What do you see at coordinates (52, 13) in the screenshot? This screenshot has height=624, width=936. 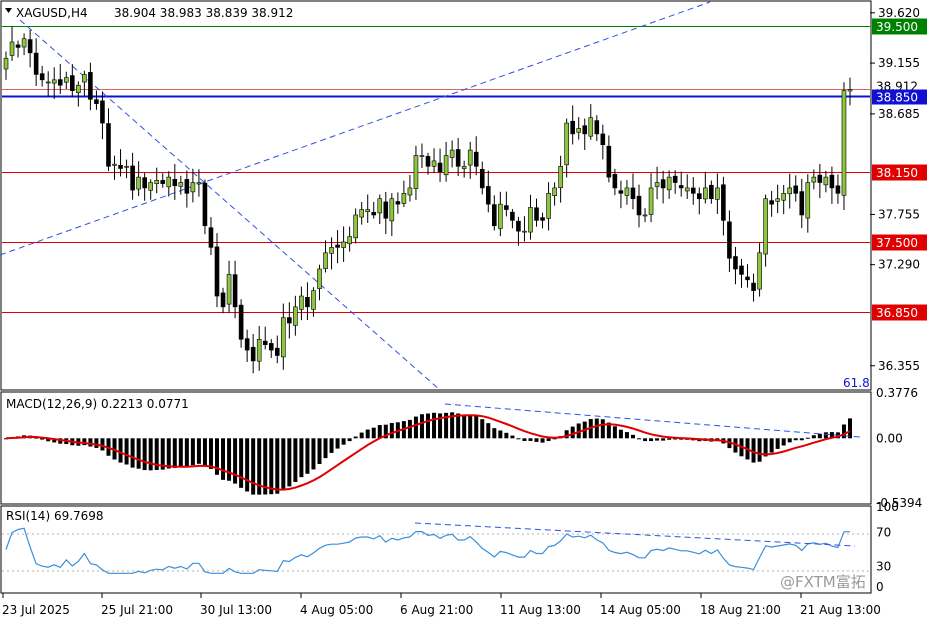 I see `symbol-label: XAGUSD,H4` at bounding box center [52, 13].